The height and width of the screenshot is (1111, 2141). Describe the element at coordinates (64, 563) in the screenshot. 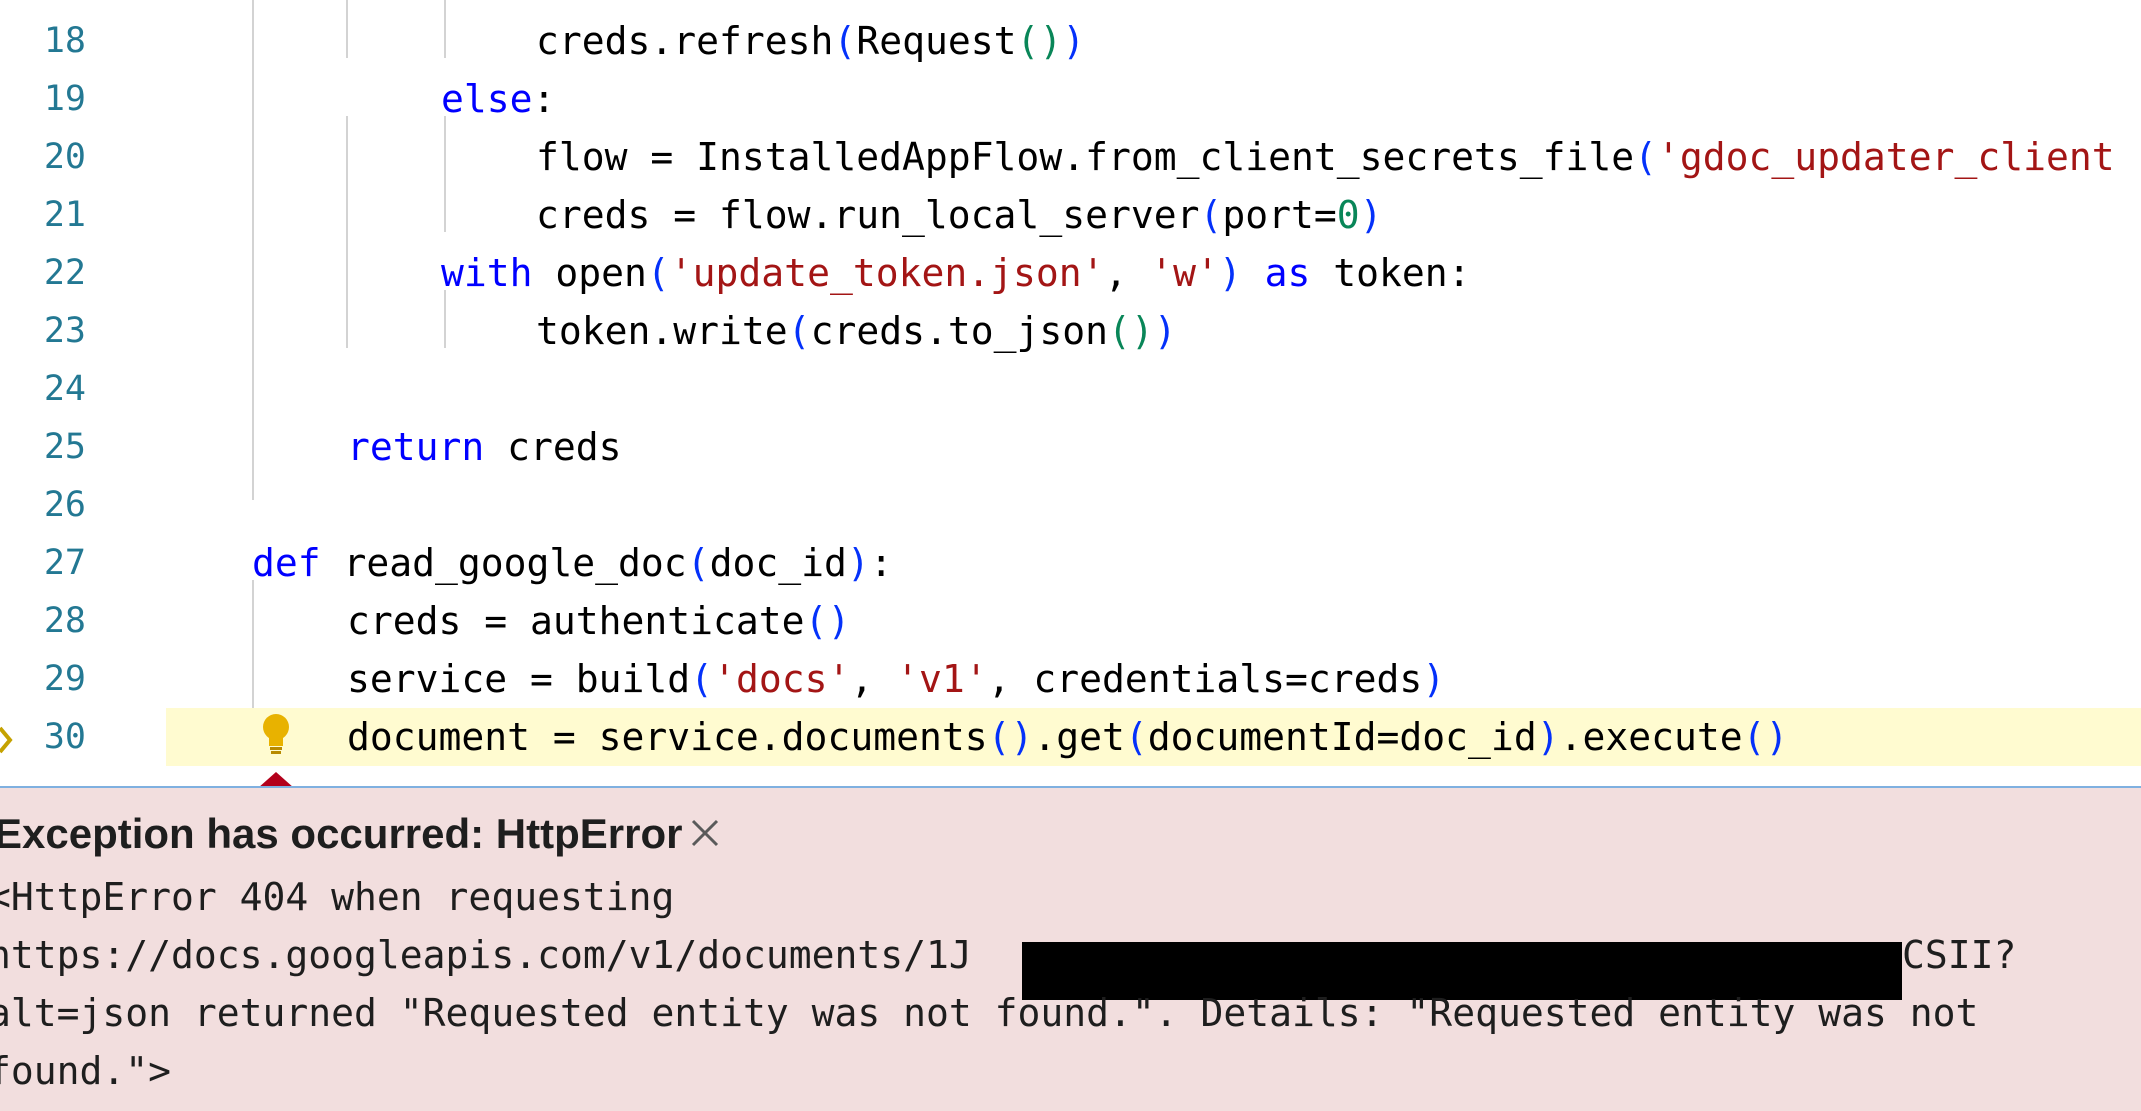

I see `line-number: 27` at that location.